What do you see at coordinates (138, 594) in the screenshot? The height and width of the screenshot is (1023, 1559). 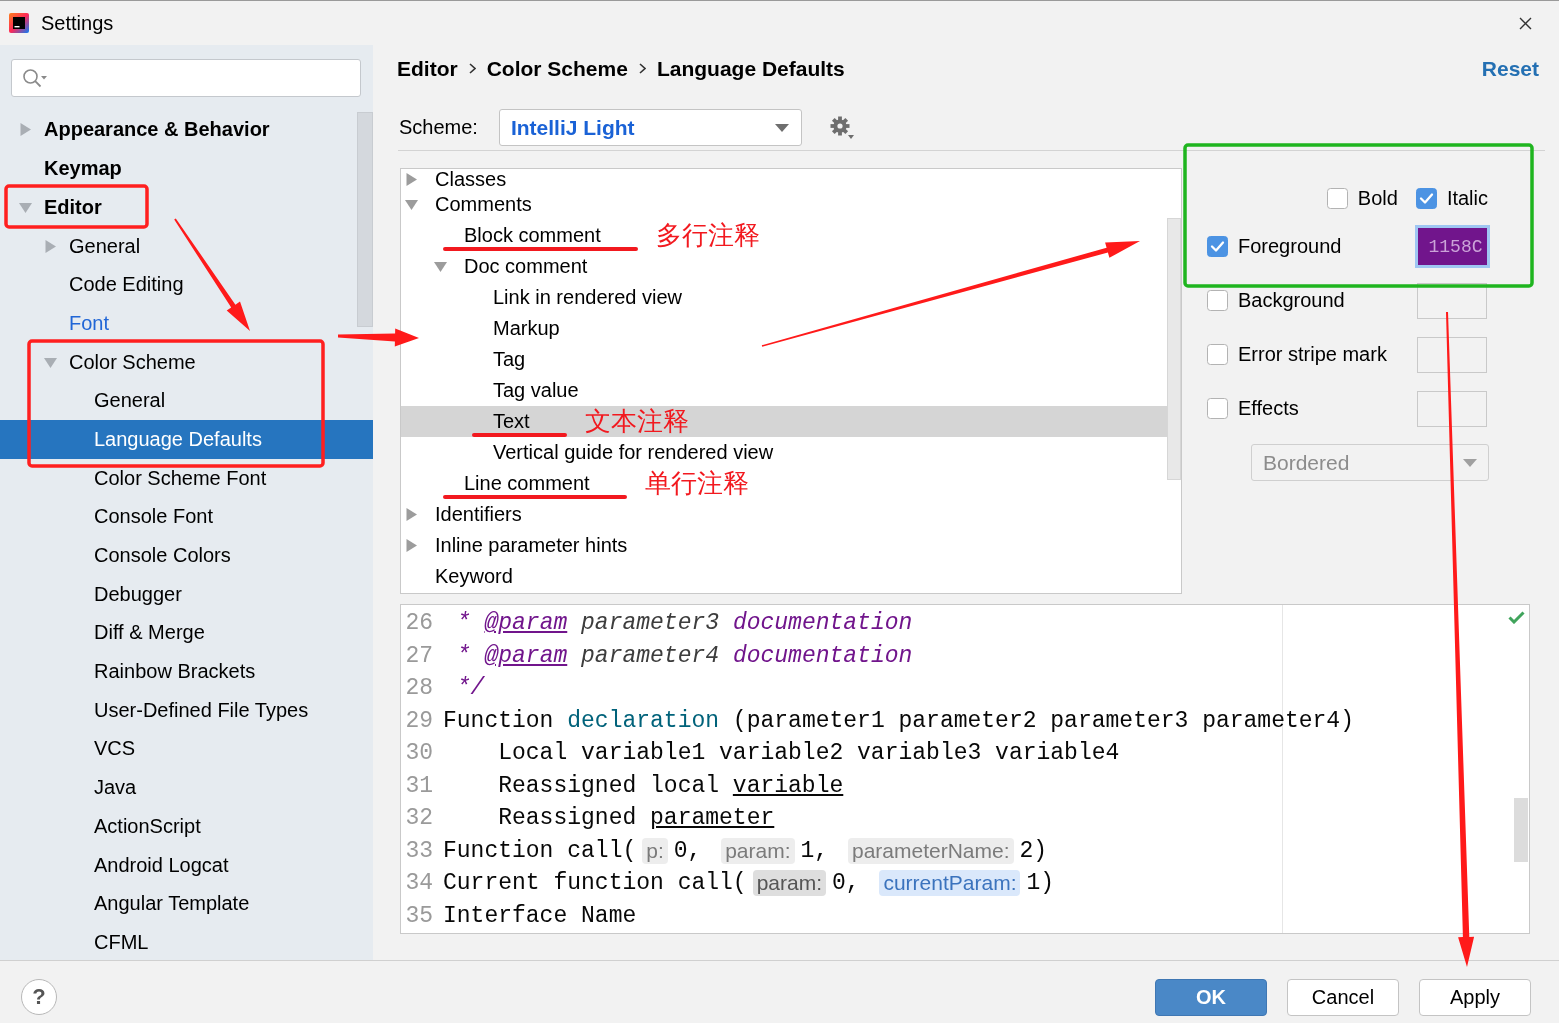 I see `tree-item: Debugger` at bounding box center [138, 594].